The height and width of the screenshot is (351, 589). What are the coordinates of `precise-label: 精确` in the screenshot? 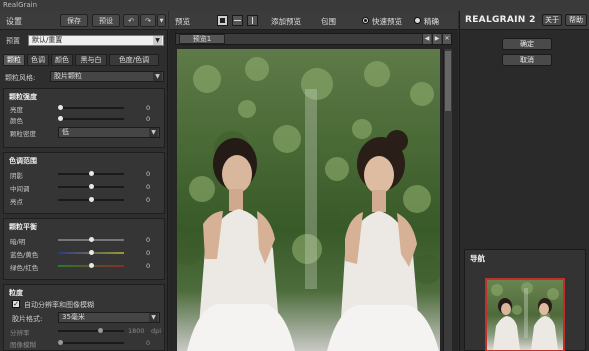 It's located at (431, 21).